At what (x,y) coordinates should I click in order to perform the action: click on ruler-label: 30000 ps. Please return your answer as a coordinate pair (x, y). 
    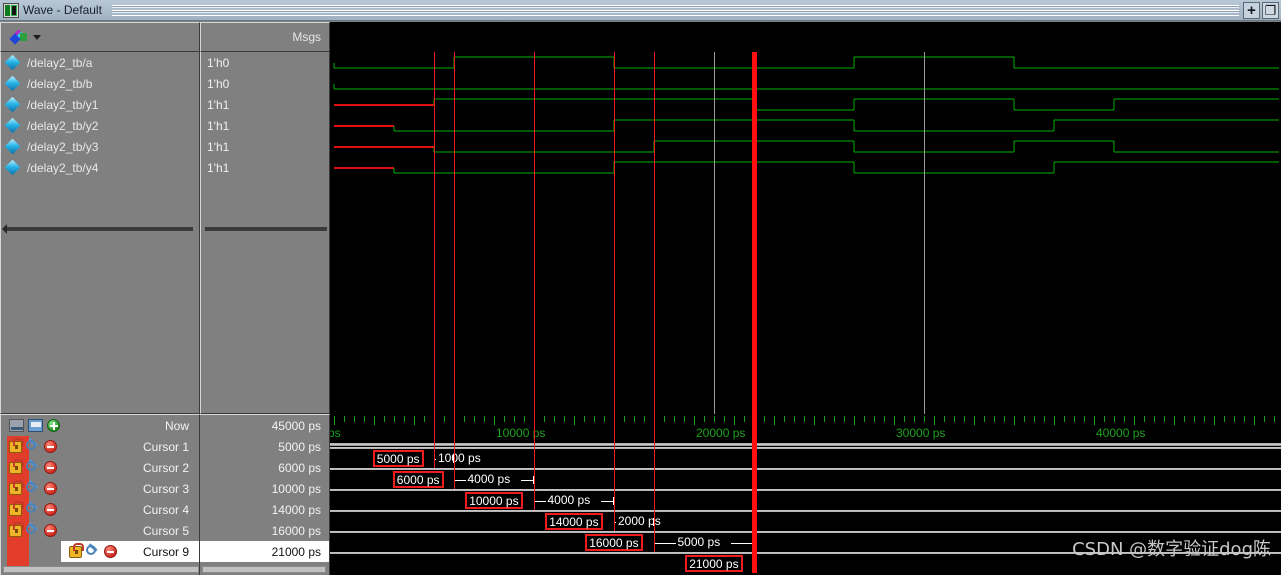
    Looking at the image, I should click on (921, 433).